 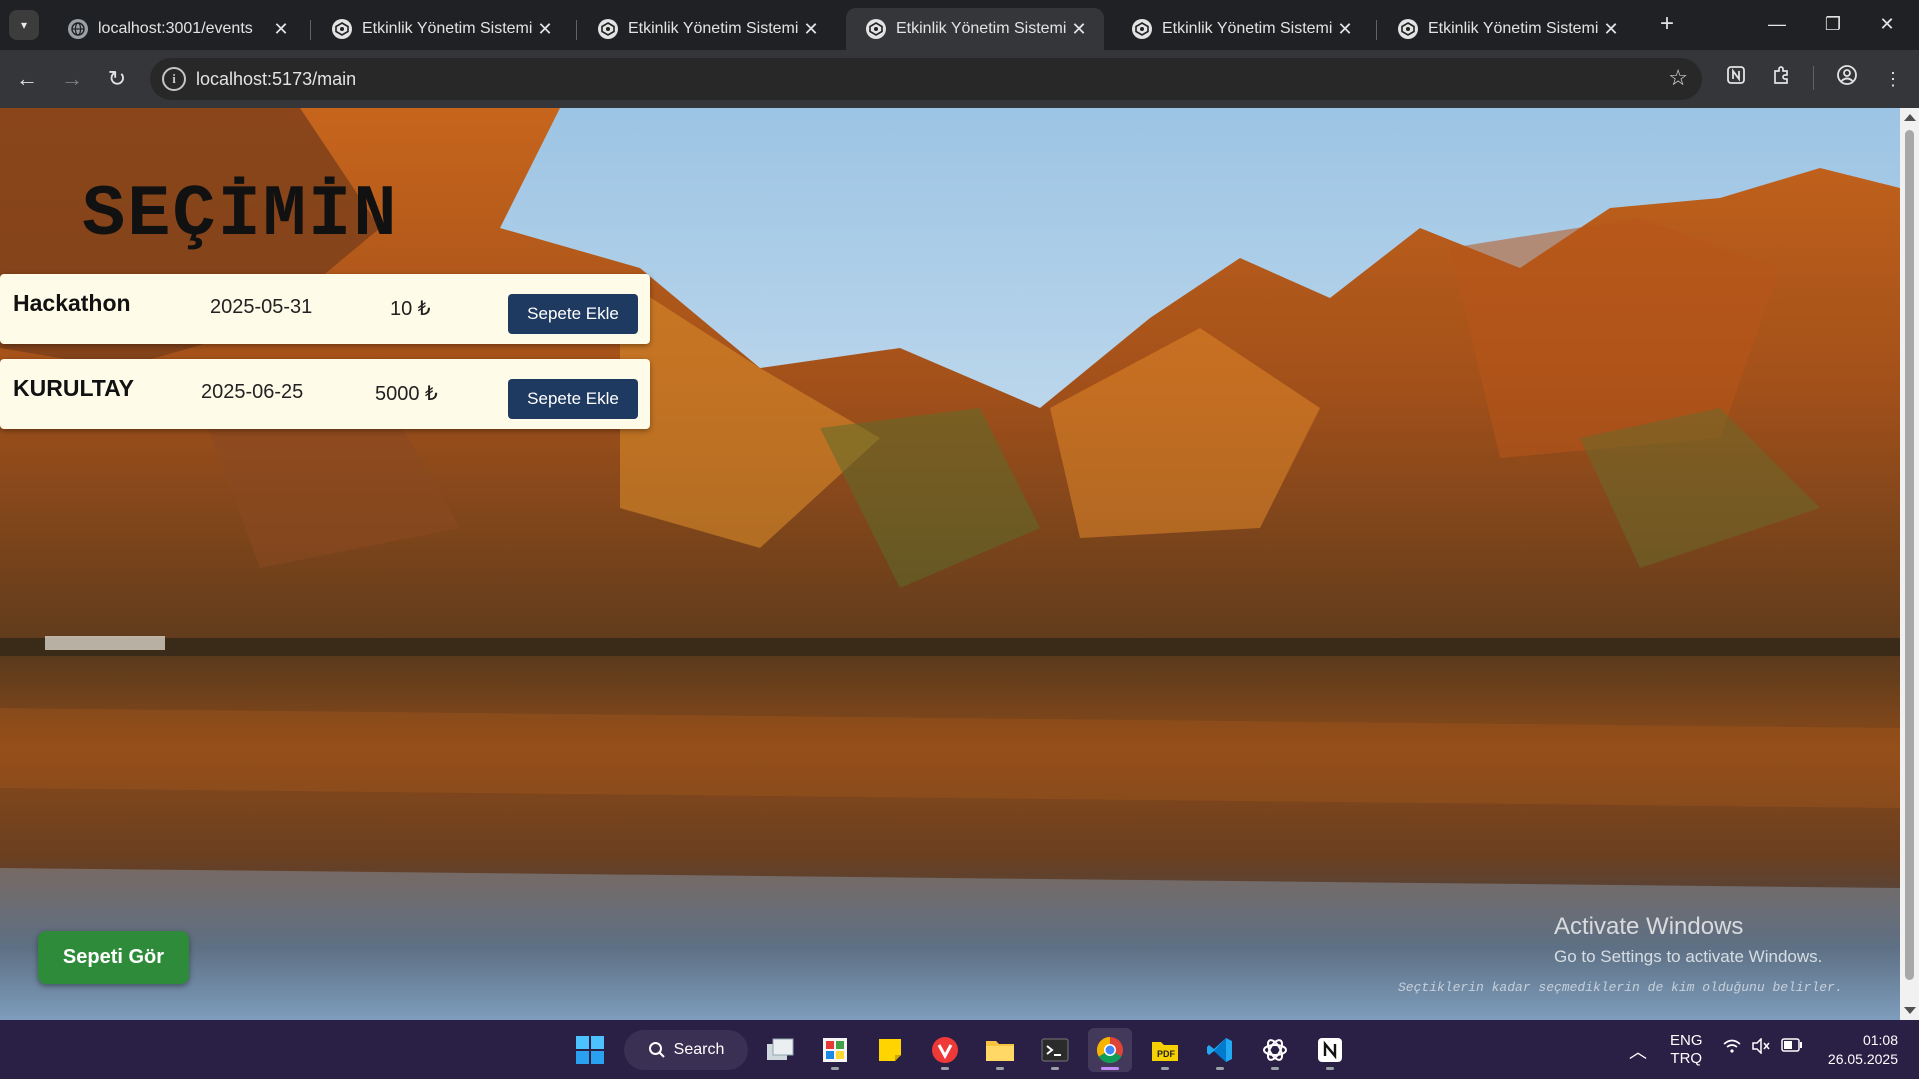 I want to click on restore-button: ❐, so click(x=1833, y=24).